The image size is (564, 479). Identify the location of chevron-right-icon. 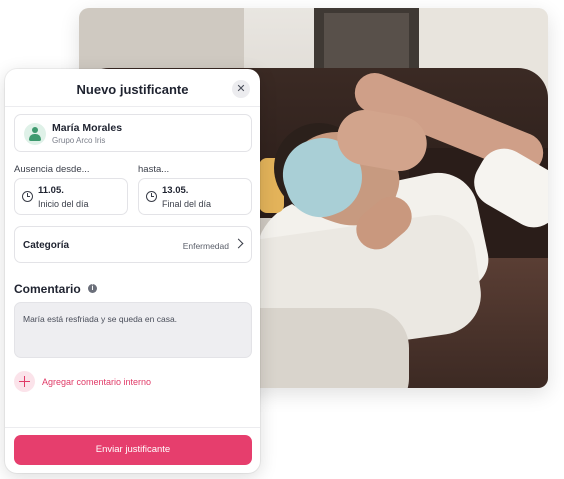
(238, 243).